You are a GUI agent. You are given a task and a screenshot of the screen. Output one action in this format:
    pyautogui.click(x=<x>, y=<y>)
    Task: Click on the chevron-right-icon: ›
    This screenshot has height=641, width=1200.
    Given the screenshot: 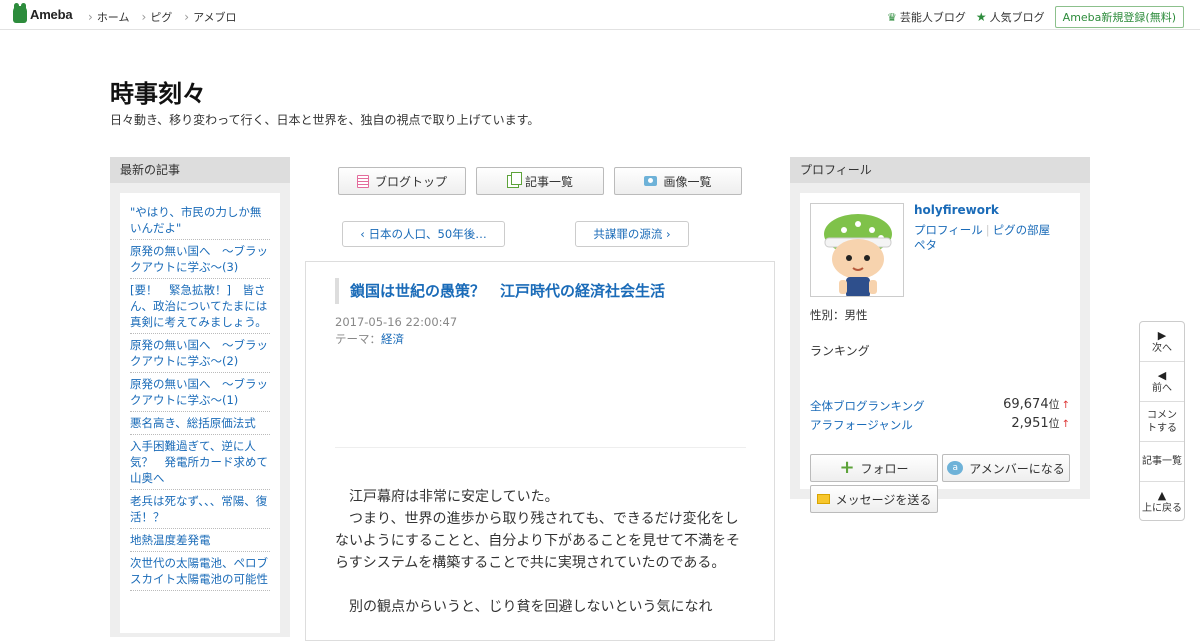 What is the action you would take?
    pyautogui.click(x=666, y=234)
    